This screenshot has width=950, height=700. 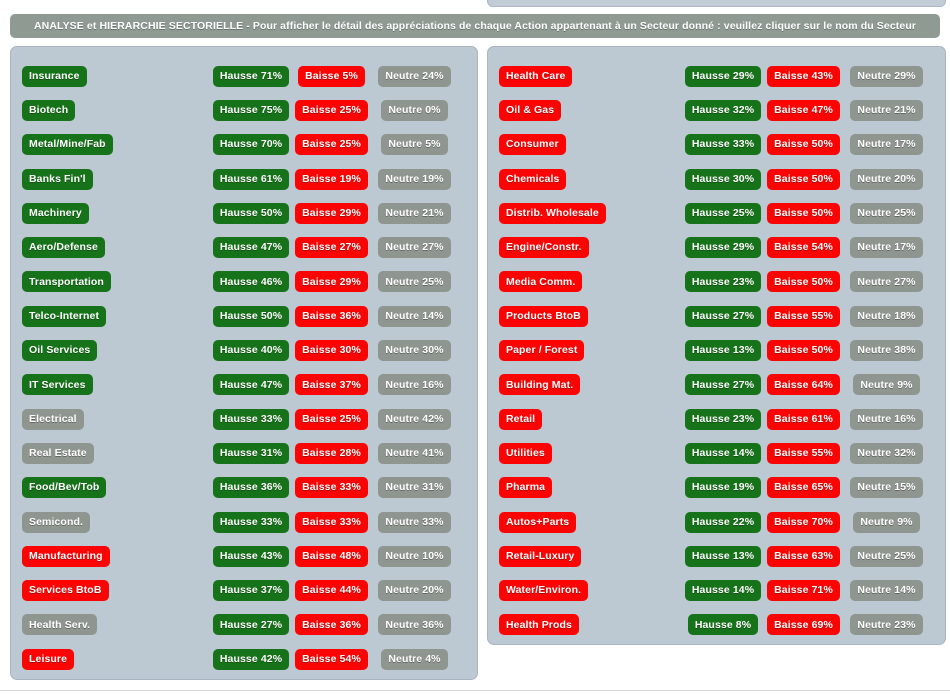 What do you see at coordinates (58, 453) in the screenshot?
I see `sector-name-button: Real Estate` at bounding box center [58, 453].